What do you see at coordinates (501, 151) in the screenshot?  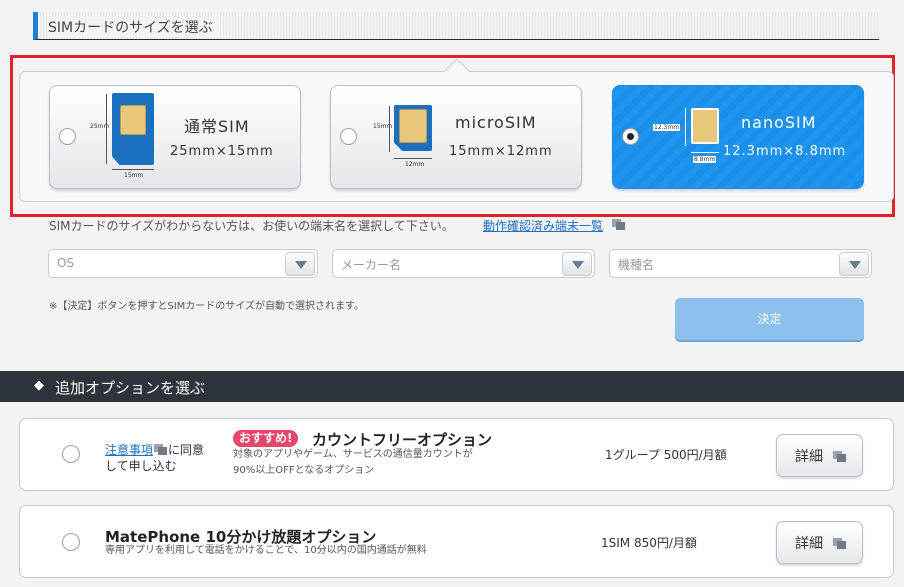 I see `sim-option-size: 15mm×12mm` at bounding box center [501, 151].